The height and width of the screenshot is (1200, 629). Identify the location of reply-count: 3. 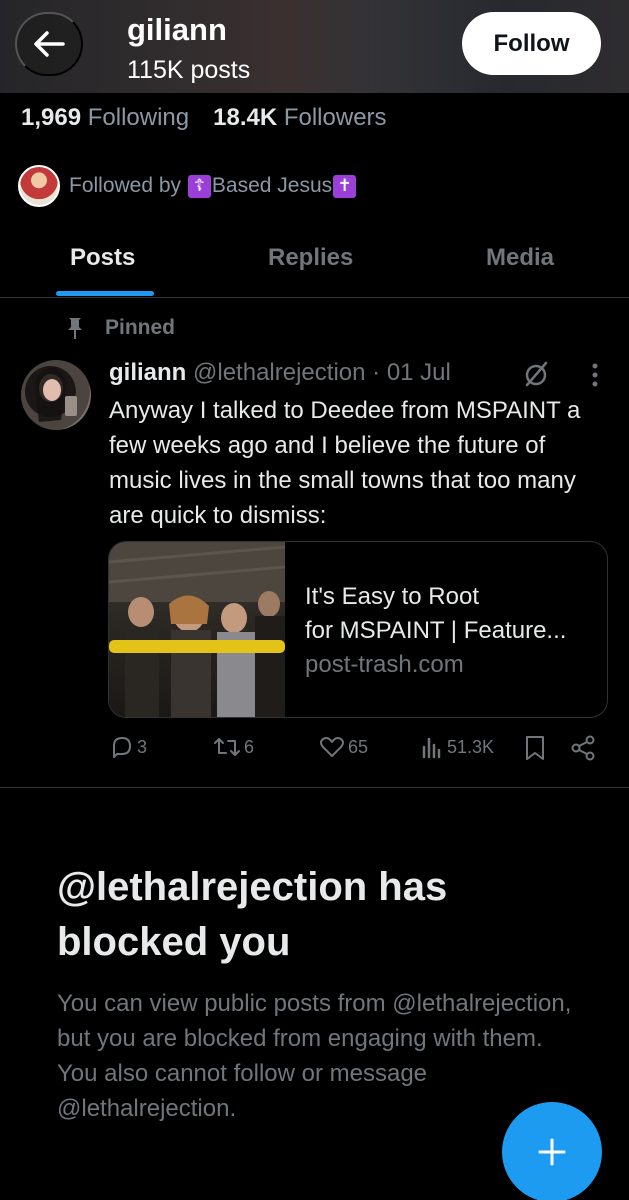
(142, 746).